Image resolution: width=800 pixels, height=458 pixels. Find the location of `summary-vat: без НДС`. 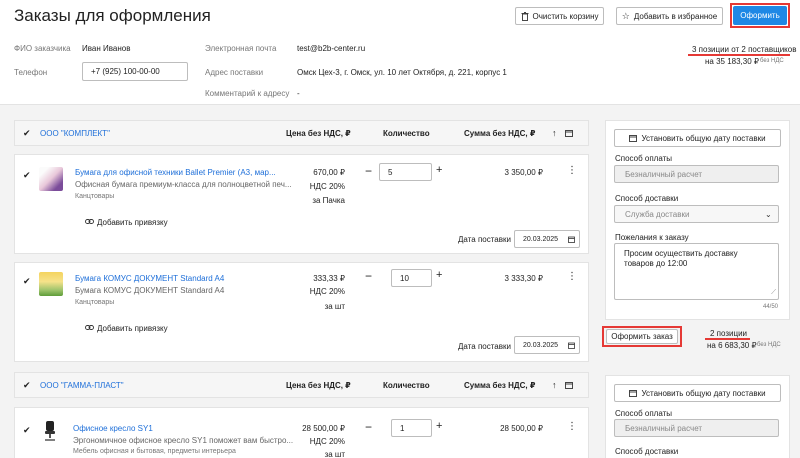

summary-vat: без НДС is located at coordinates (772, 61).